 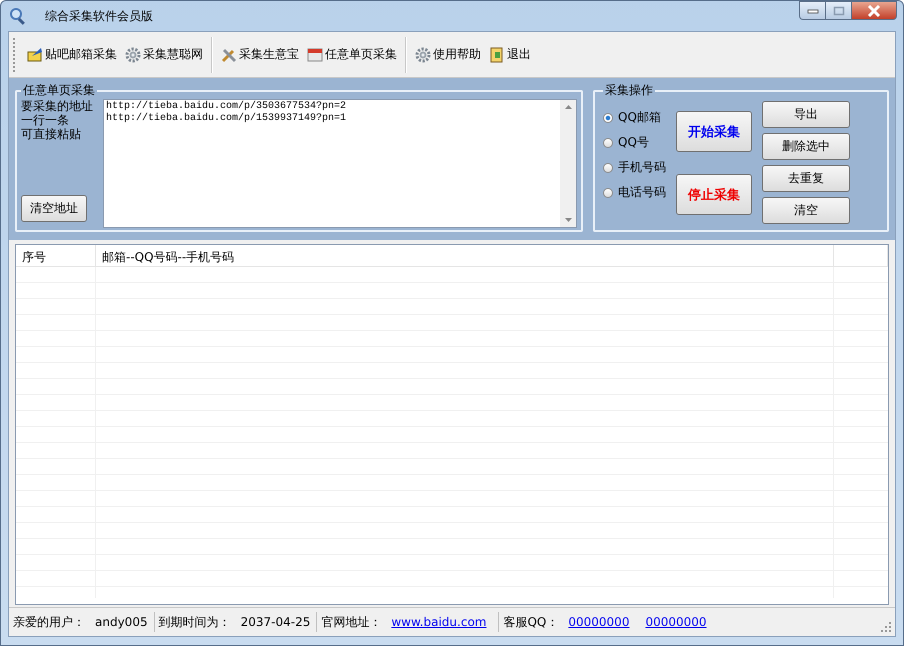 I want to click on status-link: www.baidu.com, so click(x=441, y=622).